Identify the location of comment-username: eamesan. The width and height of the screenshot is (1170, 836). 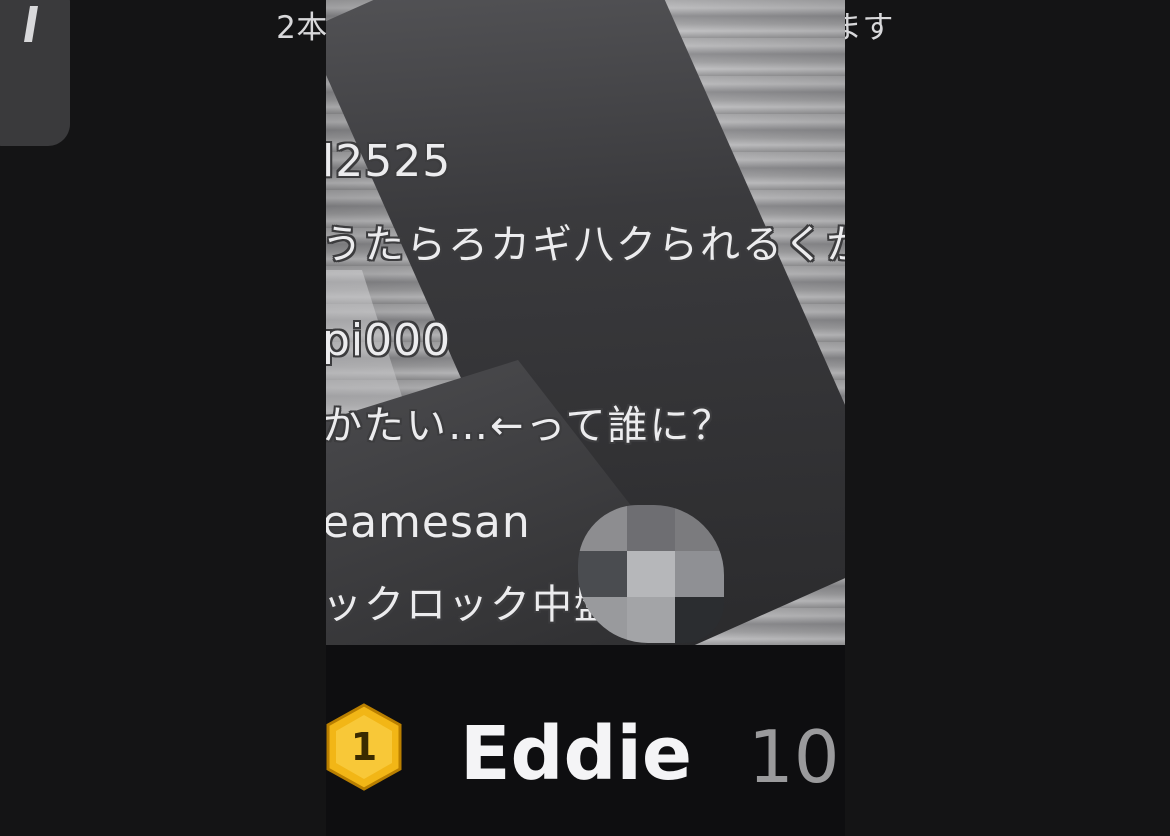
(428, 522).